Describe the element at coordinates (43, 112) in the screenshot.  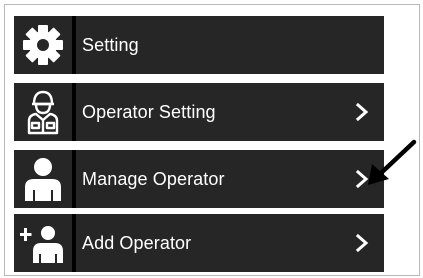
I see `operator-vest-icon` at that location.